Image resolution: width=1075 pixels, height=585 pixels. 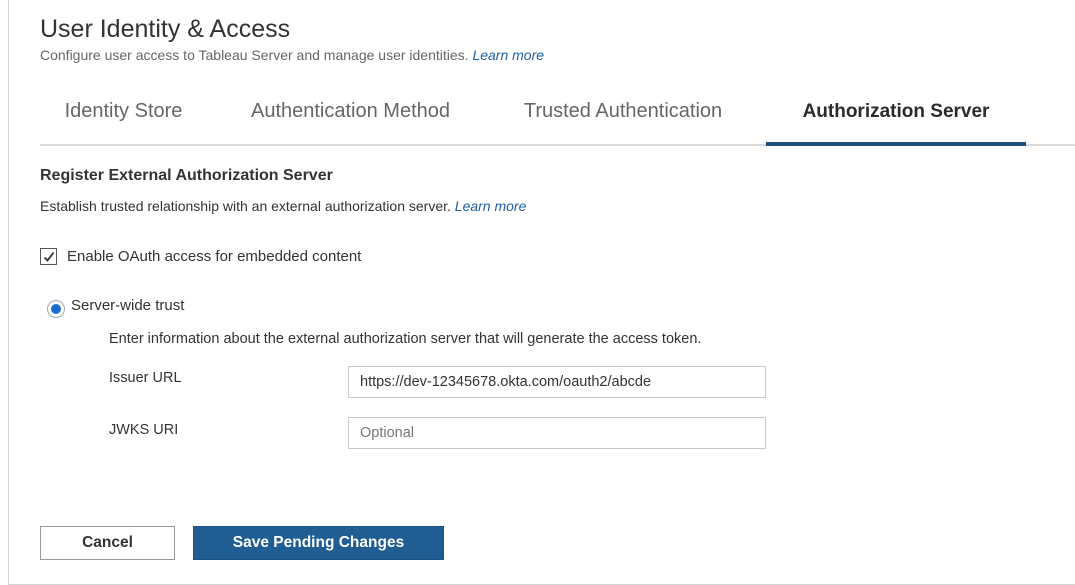 I want to click on oauth-checkbox-row: Enable OAuth access for embedded content, so click(x=200, y=256).